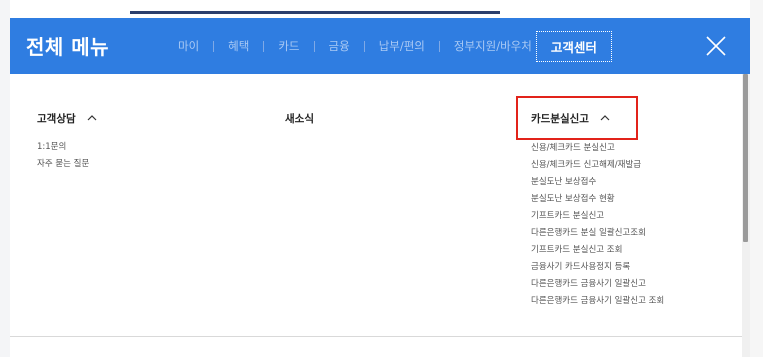  What do you see at coordinates (67, 147) in the screenshot?
I see `submenu-item: 1:1문의` at bounding box center [67, 147].